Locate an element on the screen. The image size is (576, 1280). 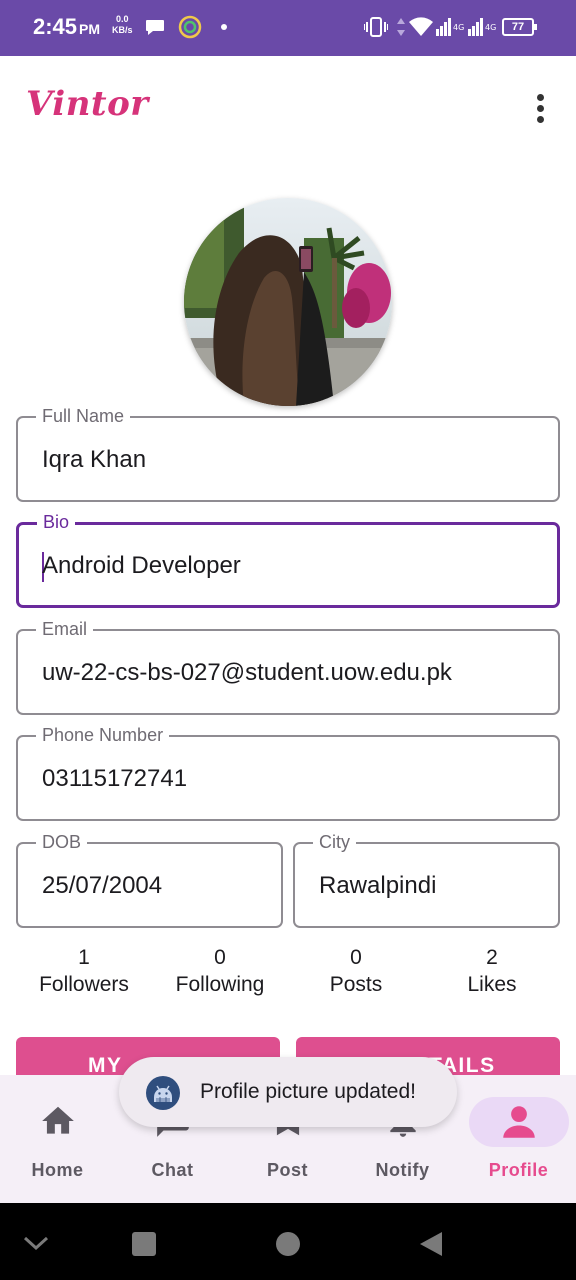
android-icon is located at coordinates (163, 1093).